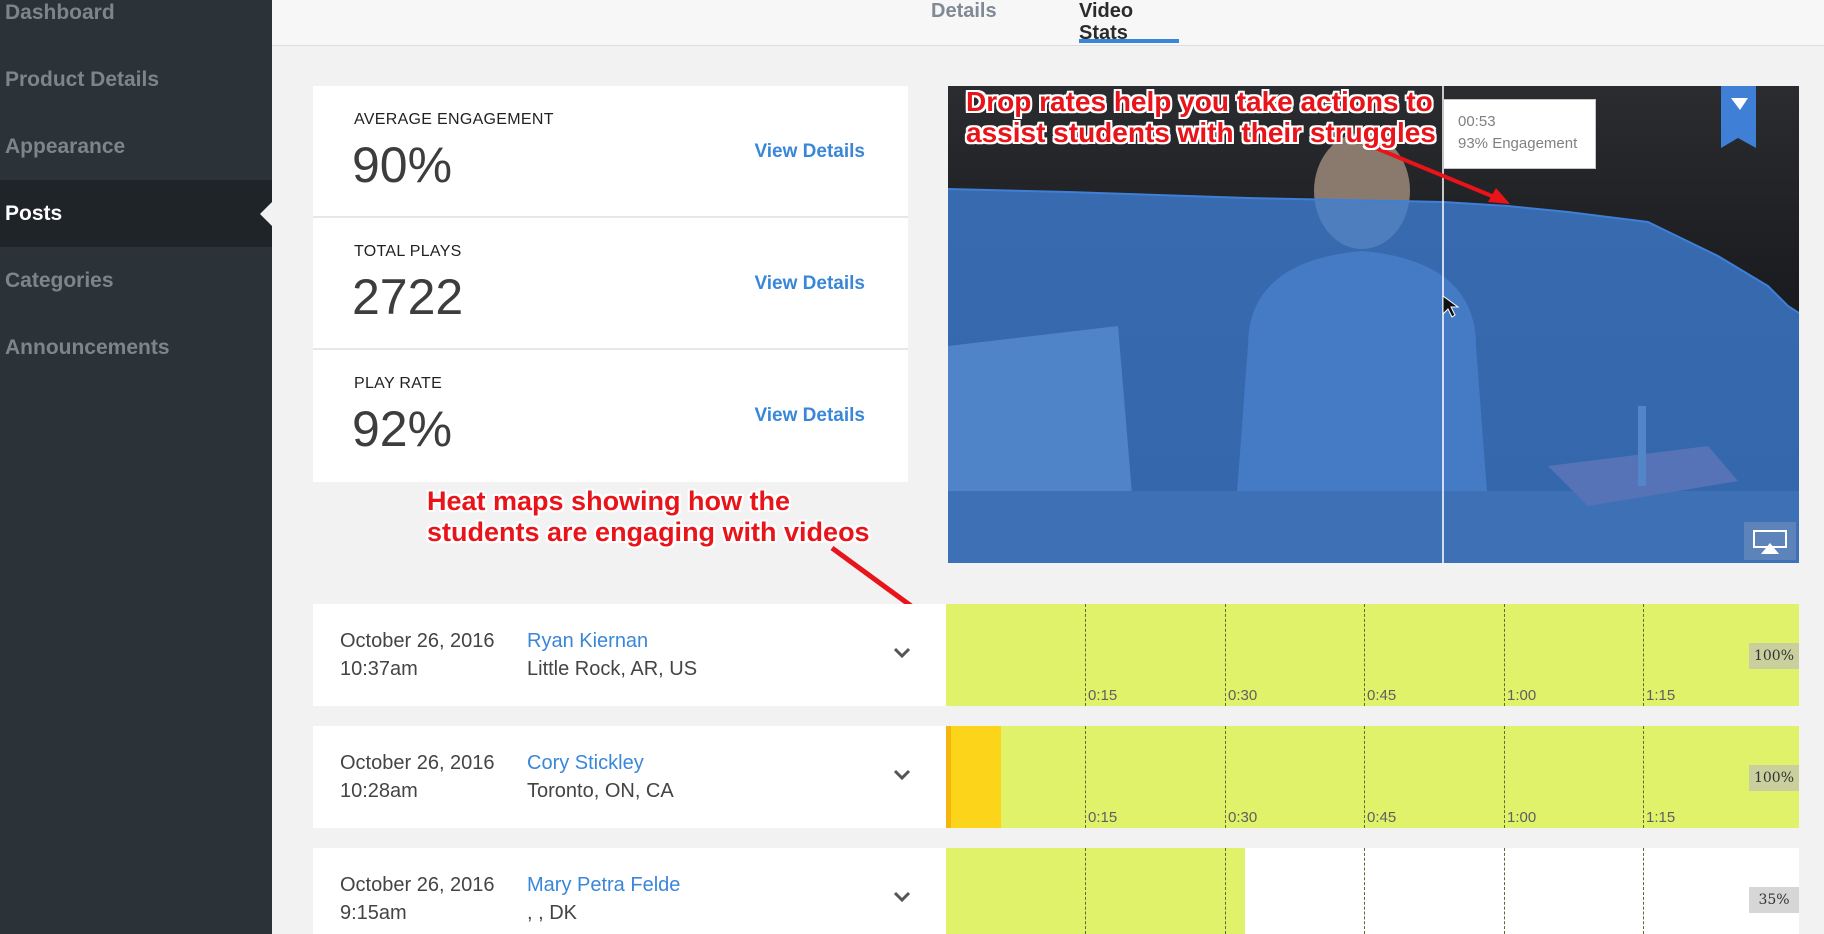 The width and height of the screenshot is (1824, 934). I want to click on stat-play-rate: PLAY RATE 92% View Details, so click(610, 416).